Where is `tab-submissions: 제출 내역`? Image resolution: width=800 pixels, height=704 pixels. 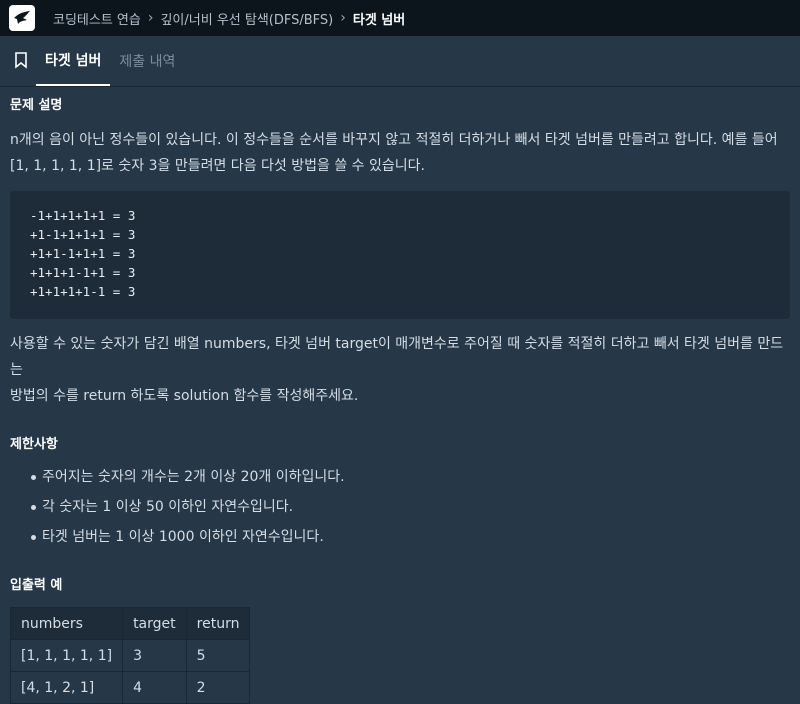
tab-submissions: 제출 내역 is located at coordinates (147, 61).